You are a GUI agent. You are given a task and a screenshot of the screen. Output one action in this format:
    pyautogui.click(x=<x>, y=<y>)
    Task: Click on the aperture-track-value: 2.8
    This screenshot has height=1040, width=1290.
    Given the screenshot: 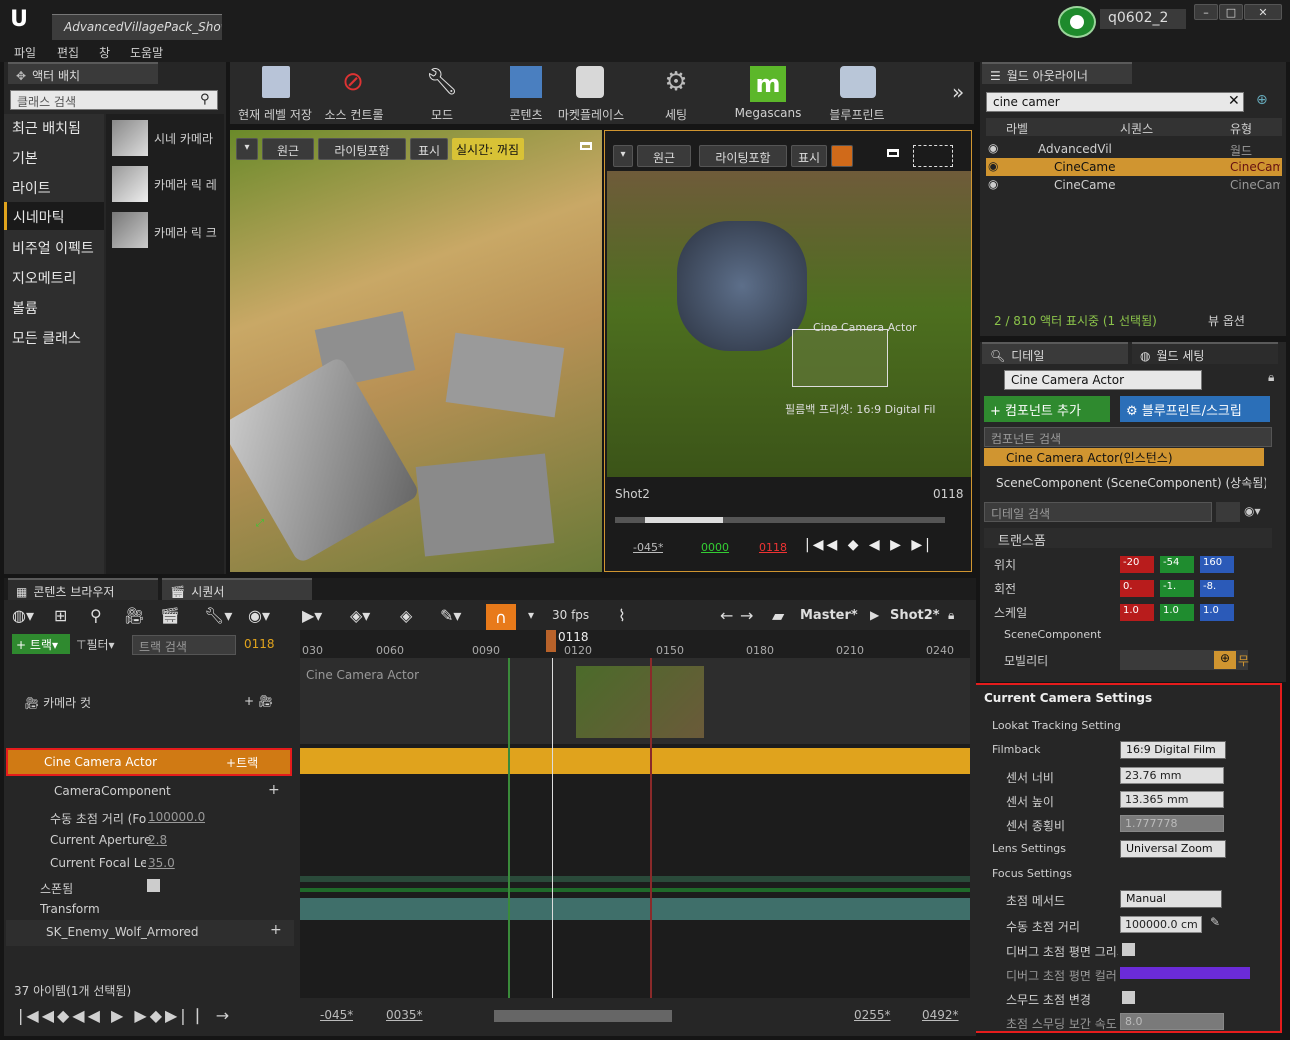 What is the action you would take?
    pyautogui.click(x=157, y=840)
    